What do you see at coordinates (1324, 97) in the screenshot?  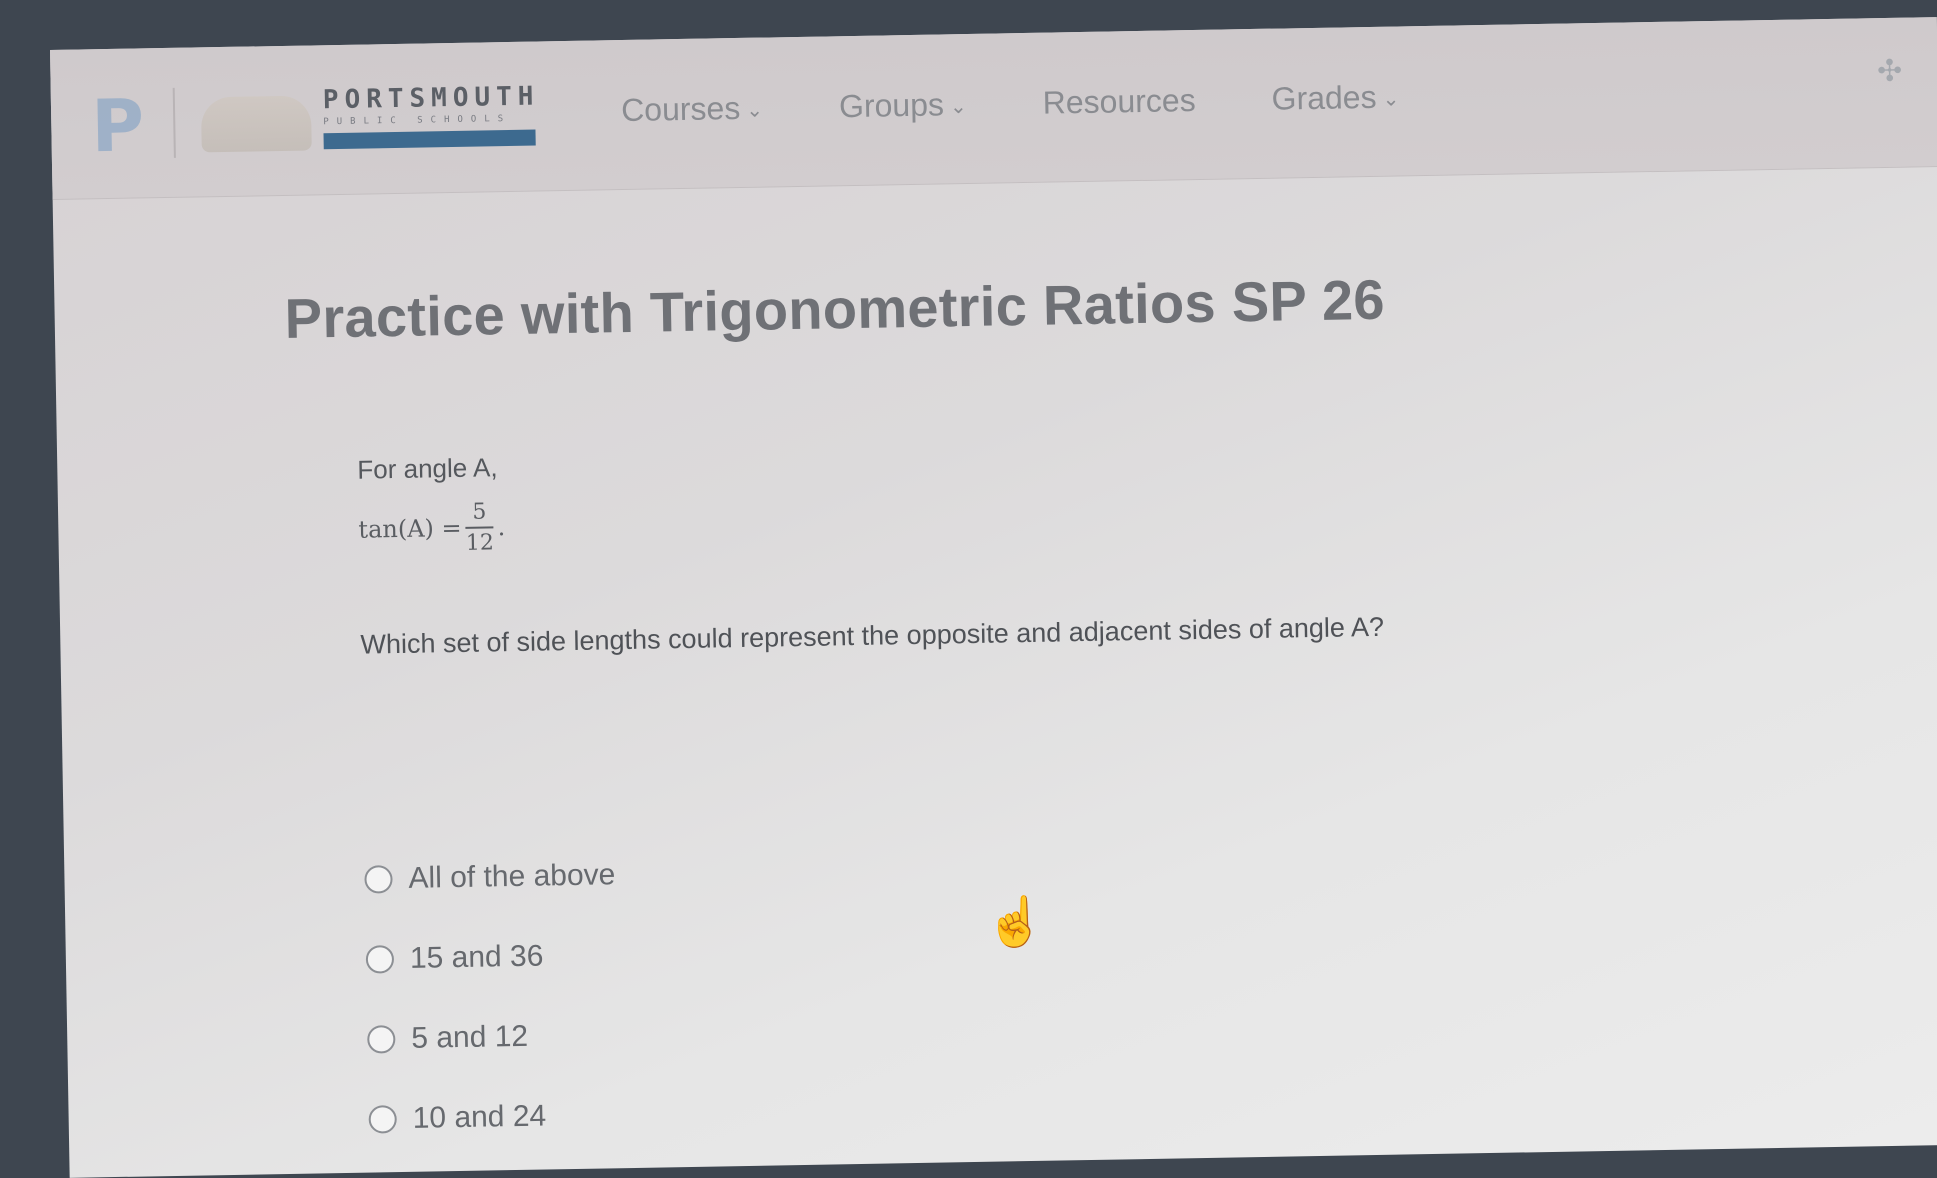 I see `nav-grades-label: Grades` at bounding box center [1324, 97].